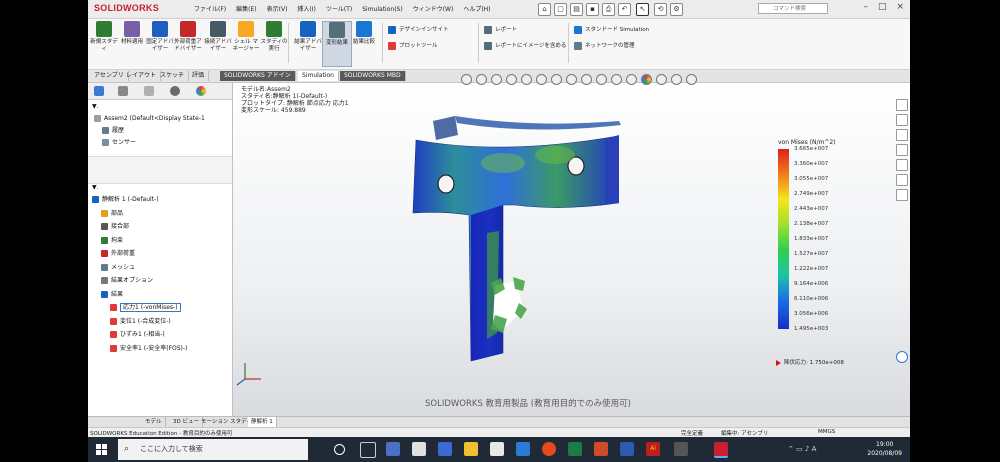 This screenshot has width=1000, height=462. What do you see at coordinates (115, 227) in the screenshot?
I see `study-tree-item: 接合部` at bounding box center [115, 227].